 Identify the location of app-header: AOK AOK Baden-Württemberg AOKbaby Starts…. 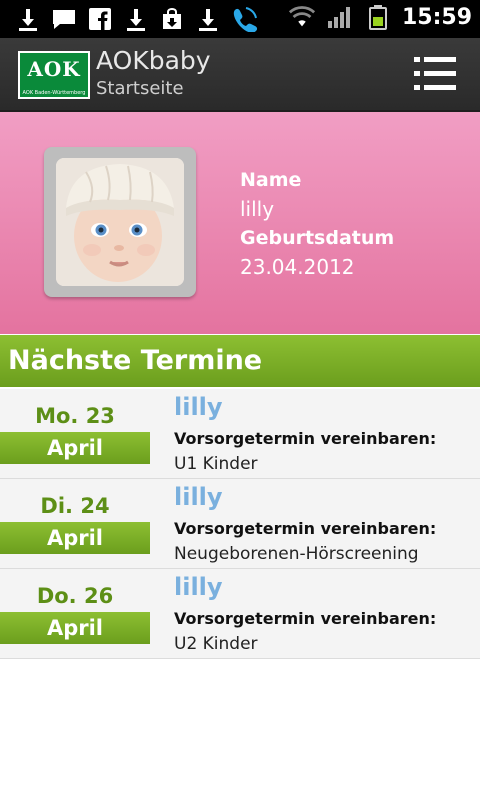
(240, 75).